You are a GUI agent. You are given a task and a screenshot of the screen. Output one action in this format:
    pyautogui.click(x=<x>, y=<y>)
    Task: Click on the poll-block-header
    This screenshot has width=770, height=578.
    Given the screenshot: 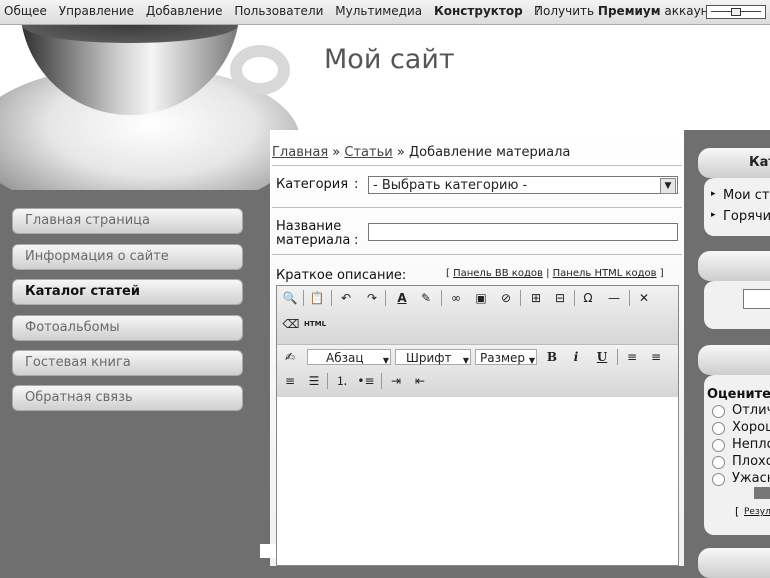 What is the action you would take?
    pyautogui.click(x=734, y=360)
    